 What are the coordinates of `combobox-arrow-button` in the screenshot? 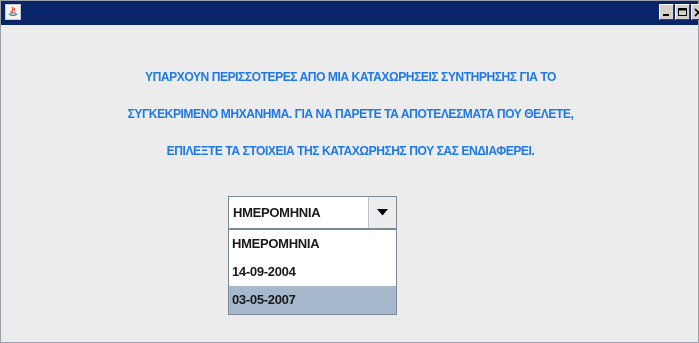 It's located at (382, 212).